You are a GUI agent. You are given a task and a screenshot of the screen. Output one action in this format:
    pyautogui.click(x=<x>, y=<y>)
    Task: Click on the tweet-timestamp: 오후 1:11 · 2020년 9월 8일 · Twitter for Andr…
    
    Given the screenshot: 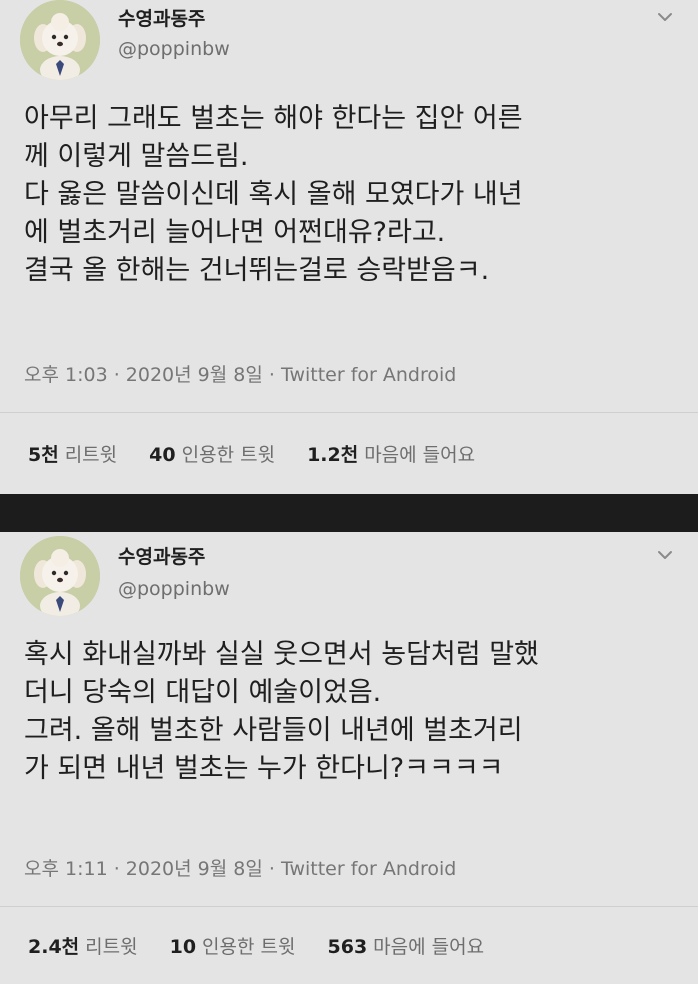 What is the action you would take?
    pyautogui.click(x=240, y=867)
    